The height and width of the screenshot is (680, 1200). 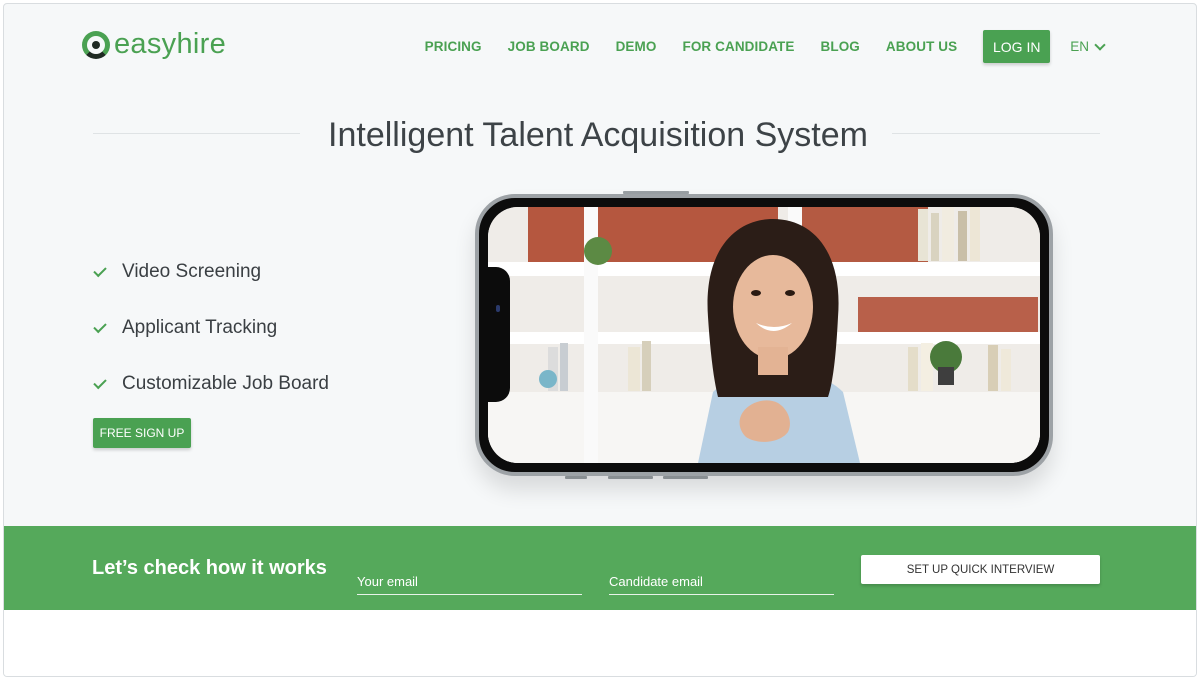 I want to click on candidate-email-input, so click(x=721, y=579).